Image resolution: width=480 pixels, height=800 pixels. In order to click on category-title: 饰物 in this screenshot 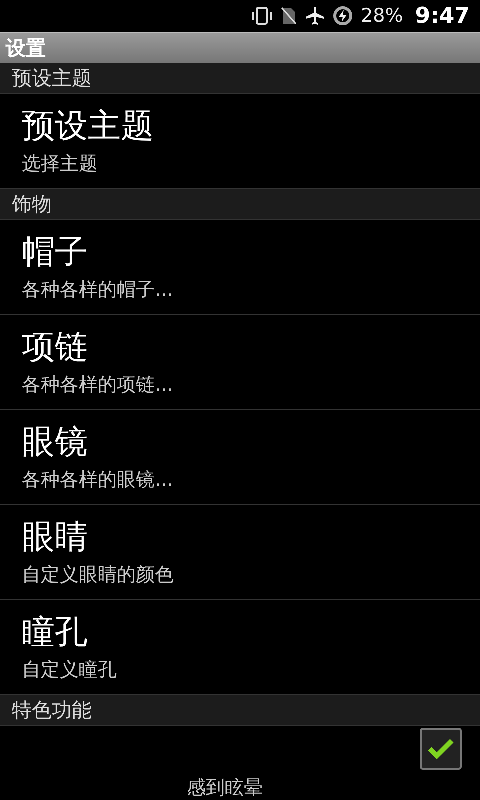, I will do `click(32, 204)`.